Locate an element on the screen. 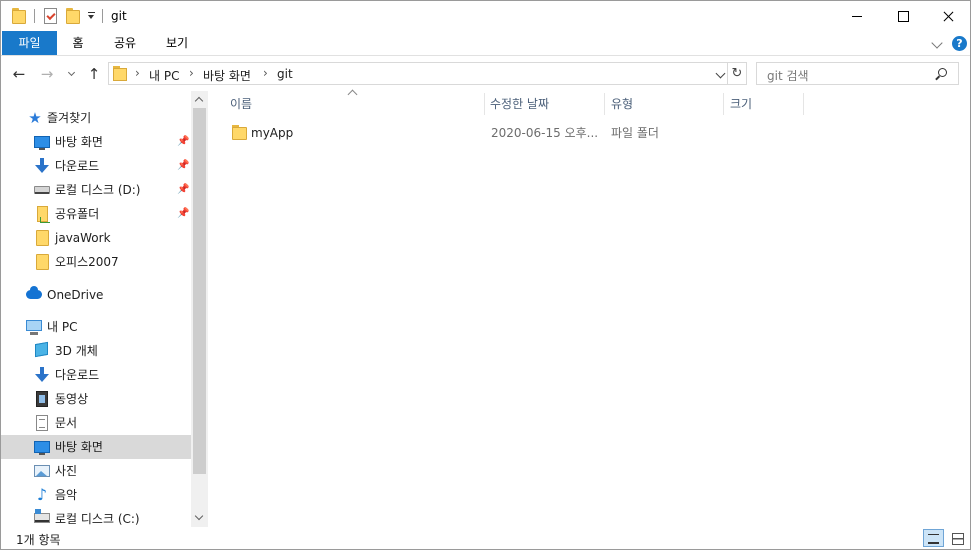  sidebar-item-downloads: 다운로드 is located at coordinates (96, 375).